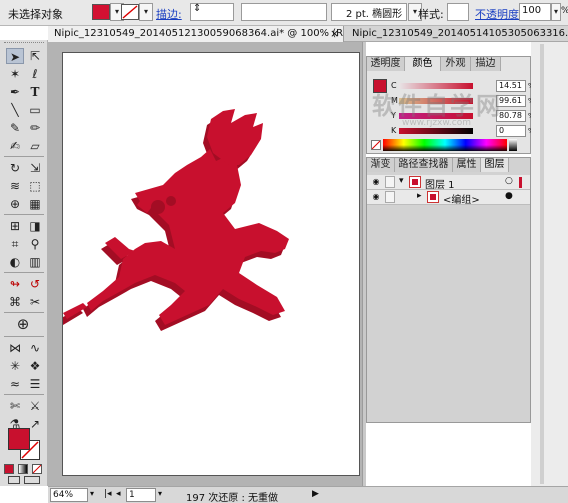  I want to click on opacity-link: 不透明度:, so click(499, 14).